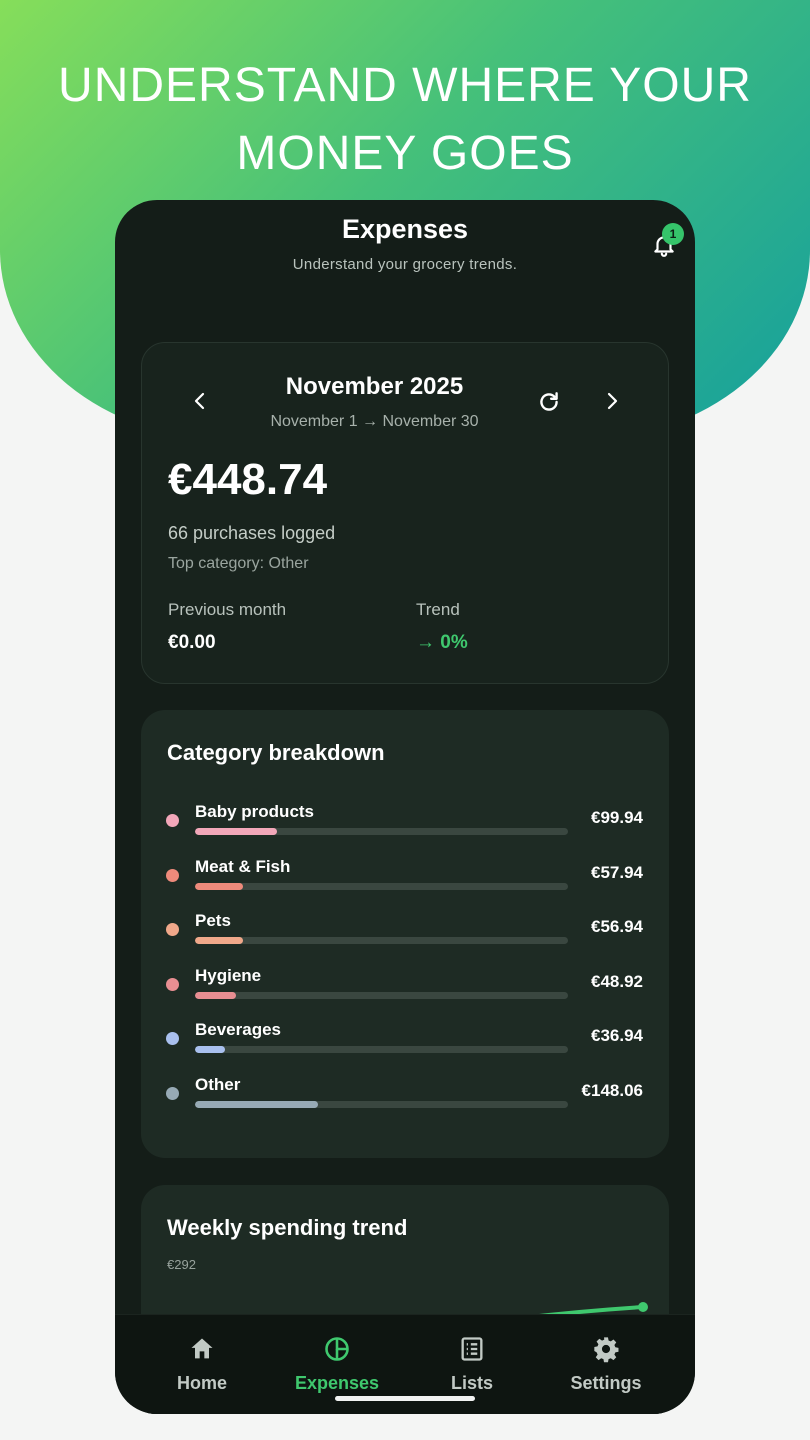  Describe the element at coordinates (337, 1383) in the screenshot. I see `nav-expenses-label: Expenses` at that location.